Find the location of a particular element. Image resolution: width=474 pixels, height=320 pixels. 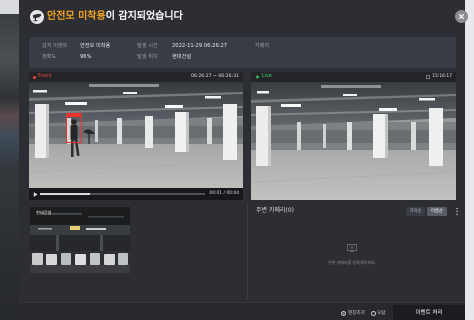

event-video-frame is located at coordinates (136, 135).